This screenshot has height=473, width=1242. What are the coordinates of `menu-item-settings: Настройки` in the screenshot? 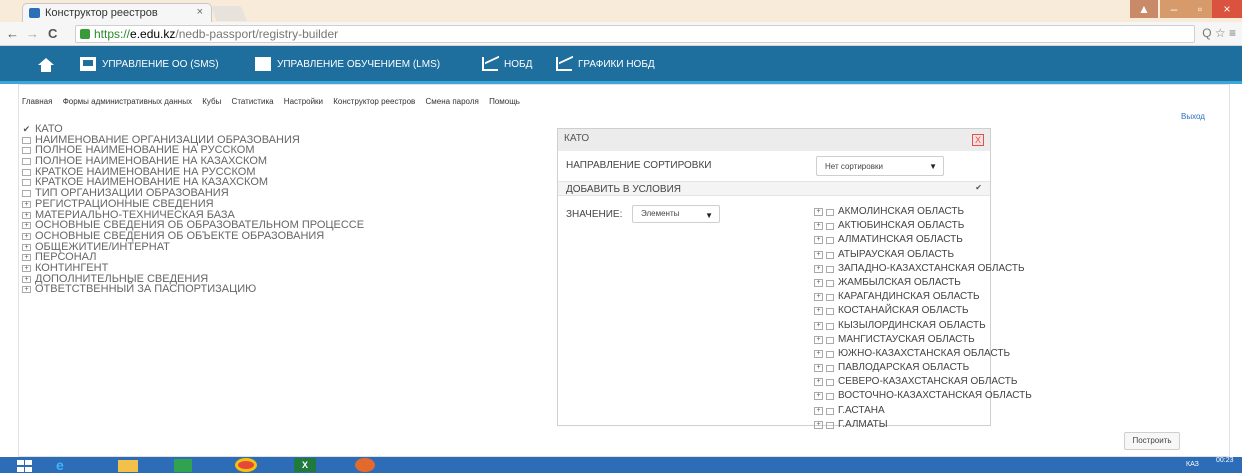 It's located at (303, 101).